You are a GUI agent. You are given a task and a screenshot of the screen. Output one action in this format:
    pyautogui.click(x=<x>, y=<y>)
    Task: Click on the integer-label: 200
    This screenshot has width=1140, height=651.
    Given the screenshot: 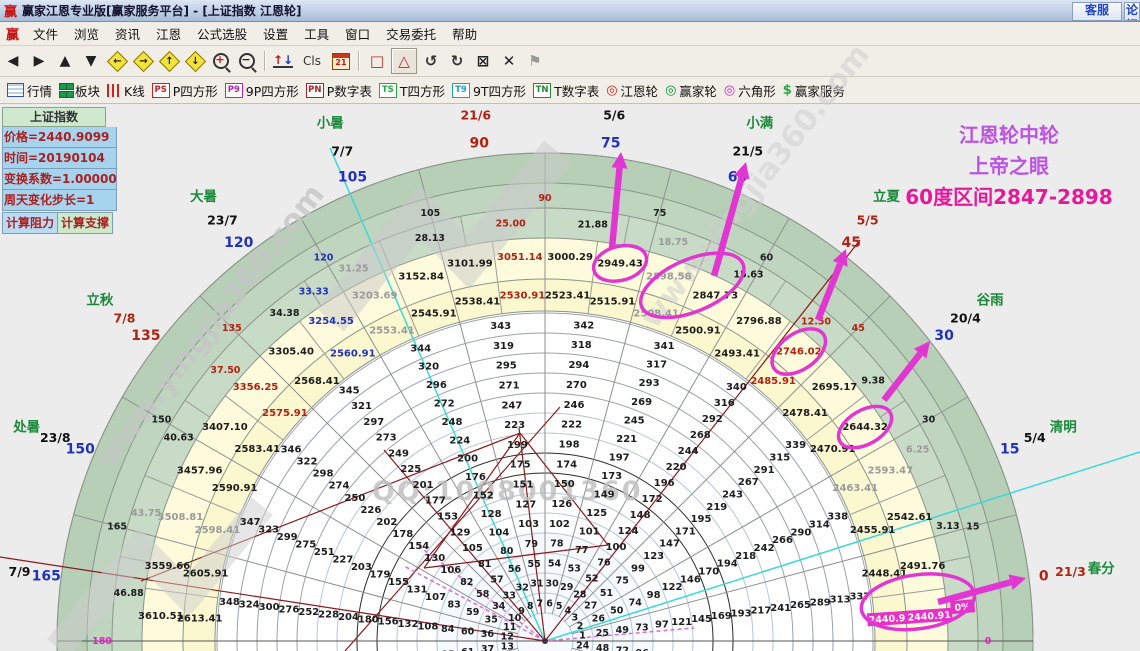 What is the action you would take?
    pyautogui.click(x=467, y=459)
    